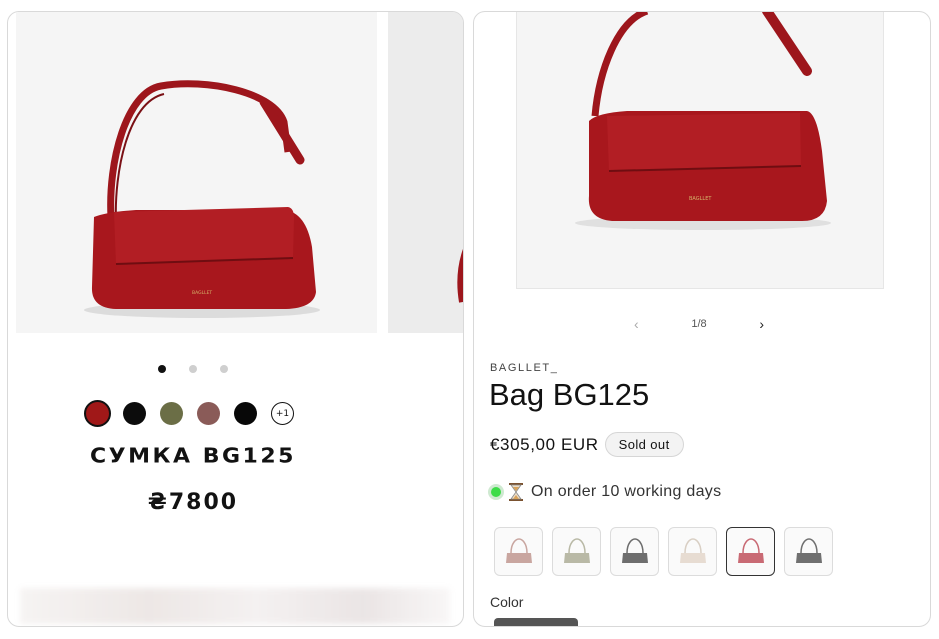 The height and width of the screenshot is (639, 939). Describe the element at coordinates (235, 606) in the screenshot. I see `blurred-content` at that location.